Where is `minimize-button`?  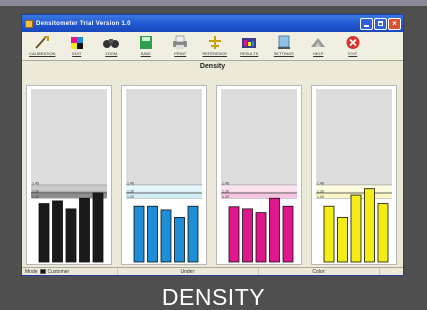
minimize-button is located at coordinates (366, 23).